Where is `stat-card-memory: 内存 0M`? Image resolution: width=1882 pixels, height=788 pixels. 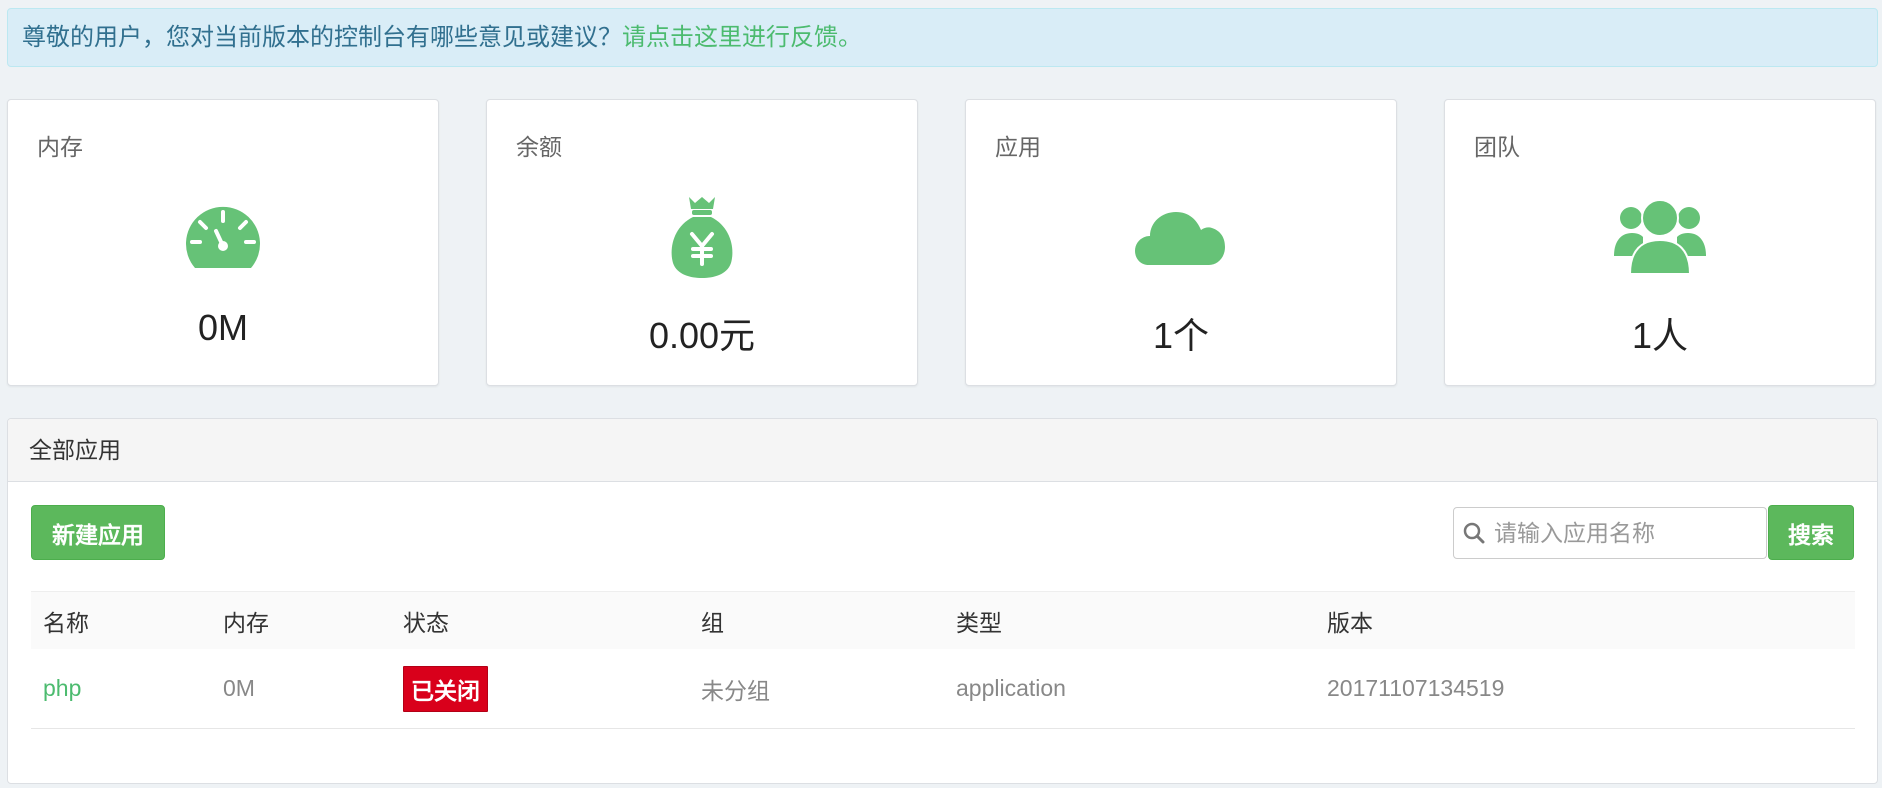 stat-card-memory: 内存 0M is located at coordinates (223, 242).